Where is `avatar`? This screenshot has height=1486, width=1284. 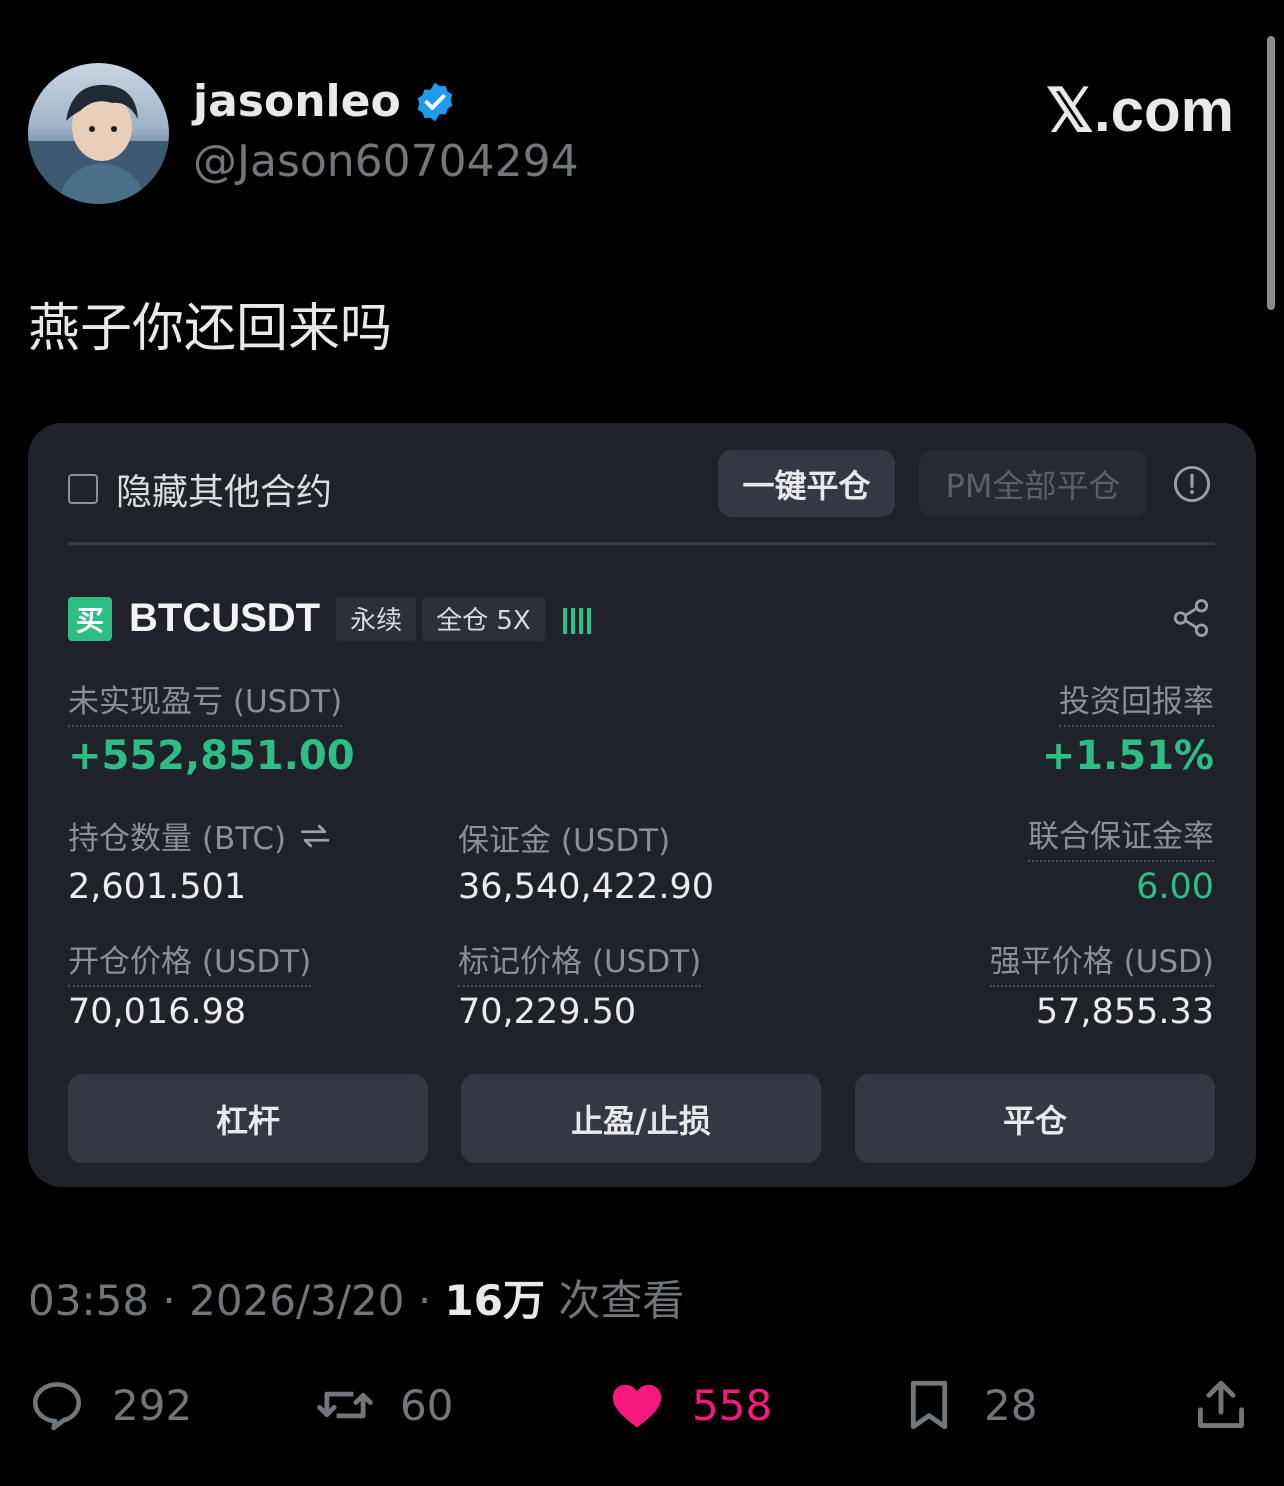 avatar is located at coordinates (98, 133).